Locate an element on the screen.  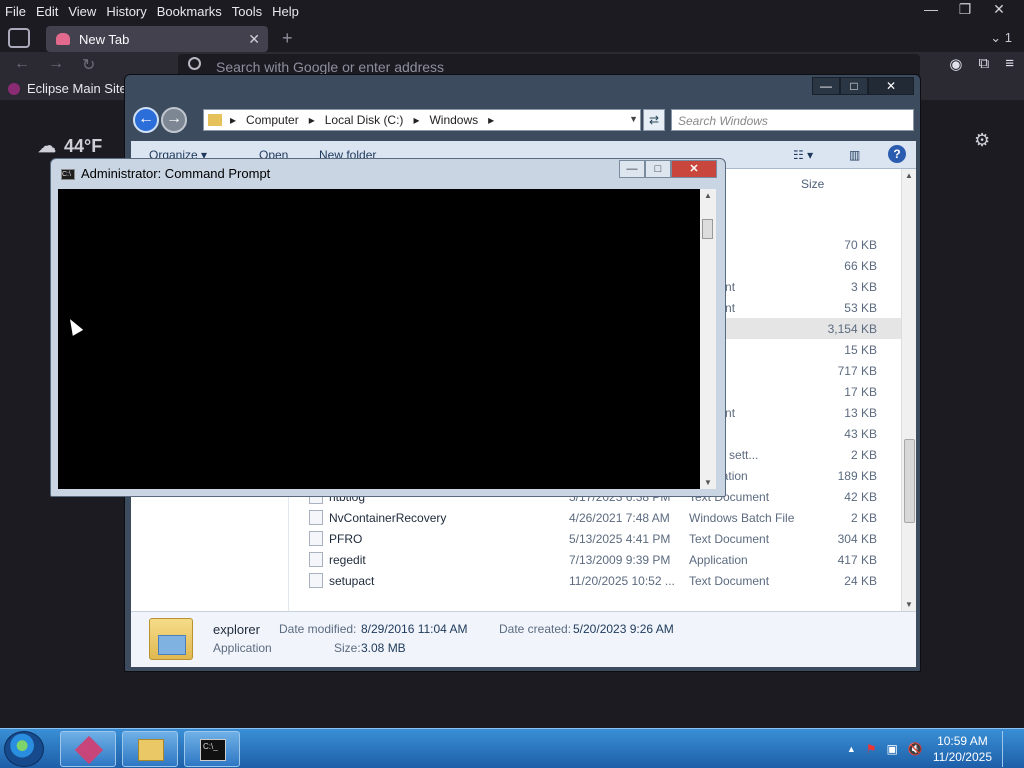
file-size: 70 KB is located at coordinates (860, 245).